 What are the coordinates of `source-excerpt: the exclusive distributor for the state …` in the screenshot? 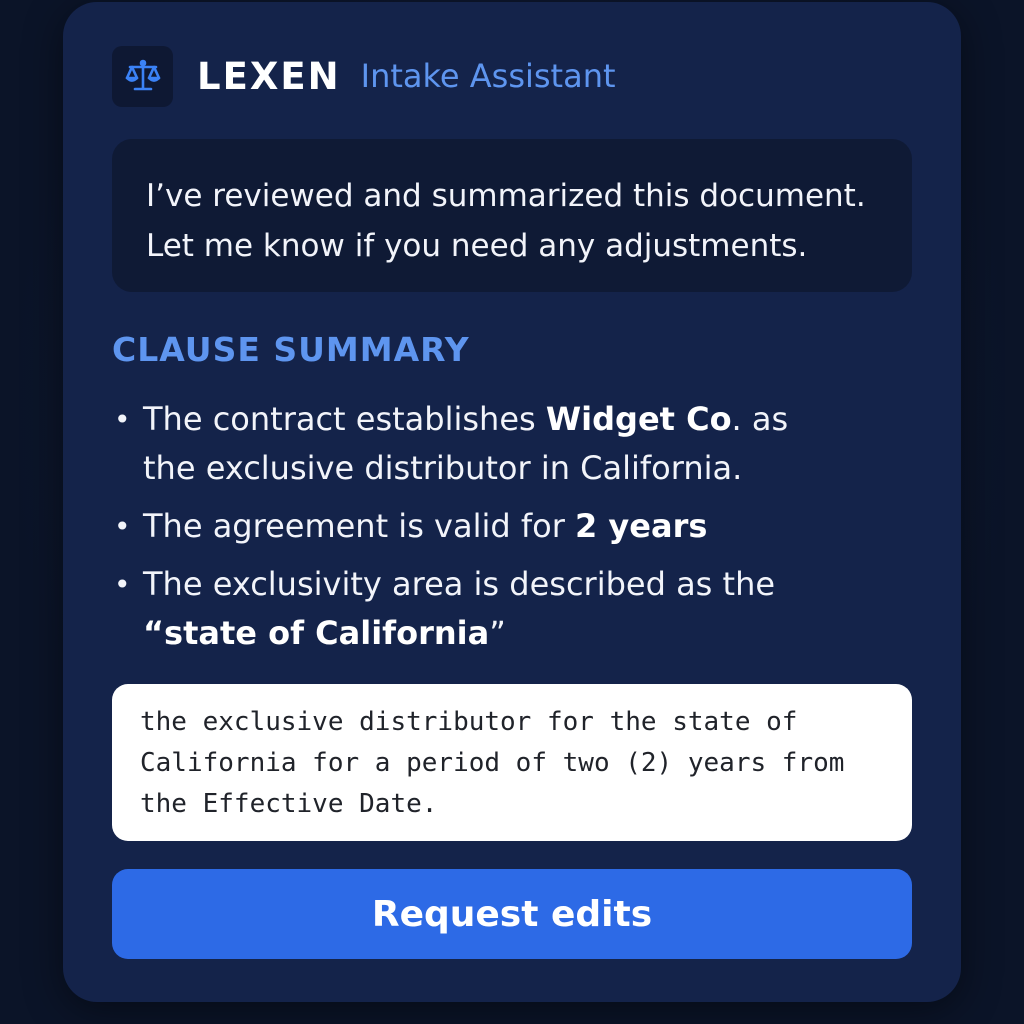 It's located at (512, 762).